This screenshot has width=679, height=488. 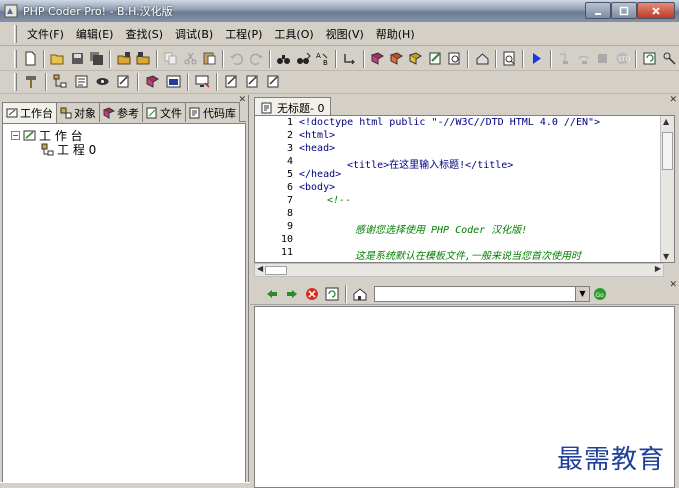 I want to click on save-icon, so click(x=77, y=58).